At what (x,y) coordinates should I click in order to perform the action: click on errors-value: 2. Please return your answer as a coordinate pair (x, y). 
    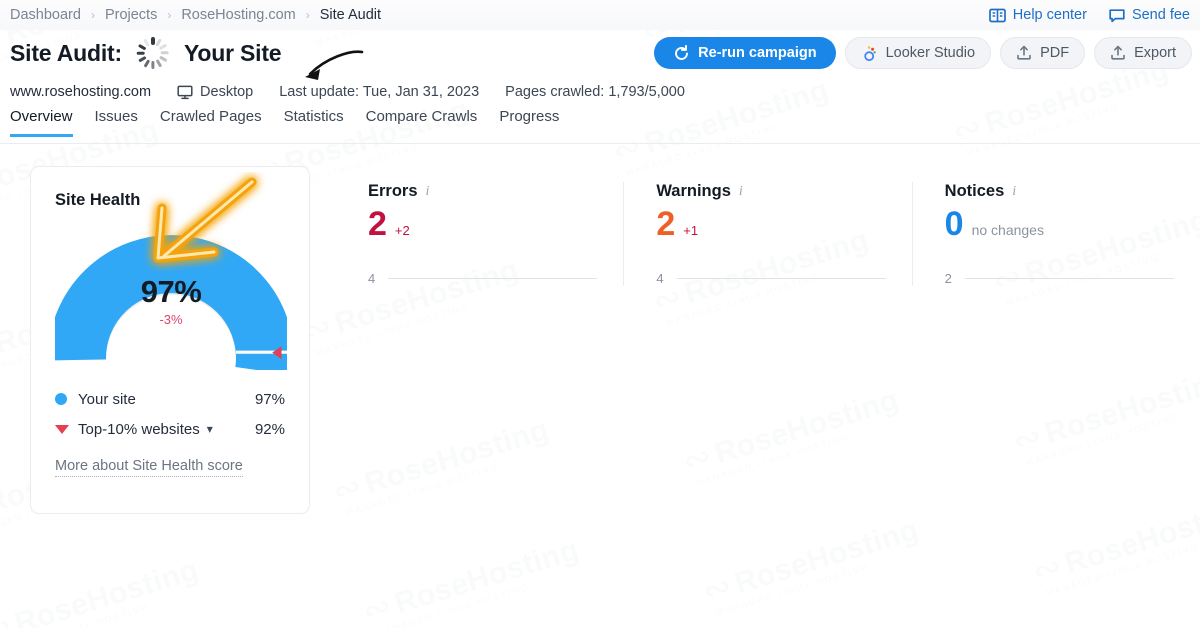
    Looking at the image, I should click on (377, 224).